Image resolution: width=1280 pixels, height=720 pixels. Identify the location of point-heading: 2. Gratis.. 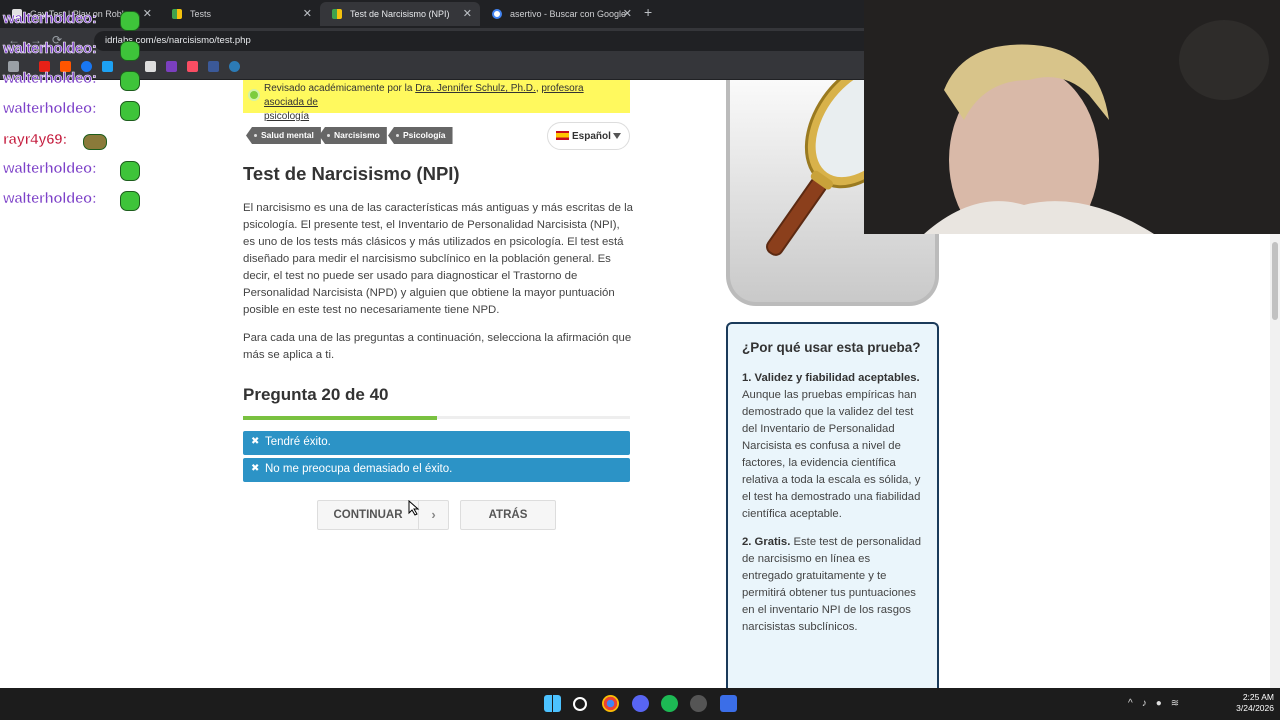
(766, 542).